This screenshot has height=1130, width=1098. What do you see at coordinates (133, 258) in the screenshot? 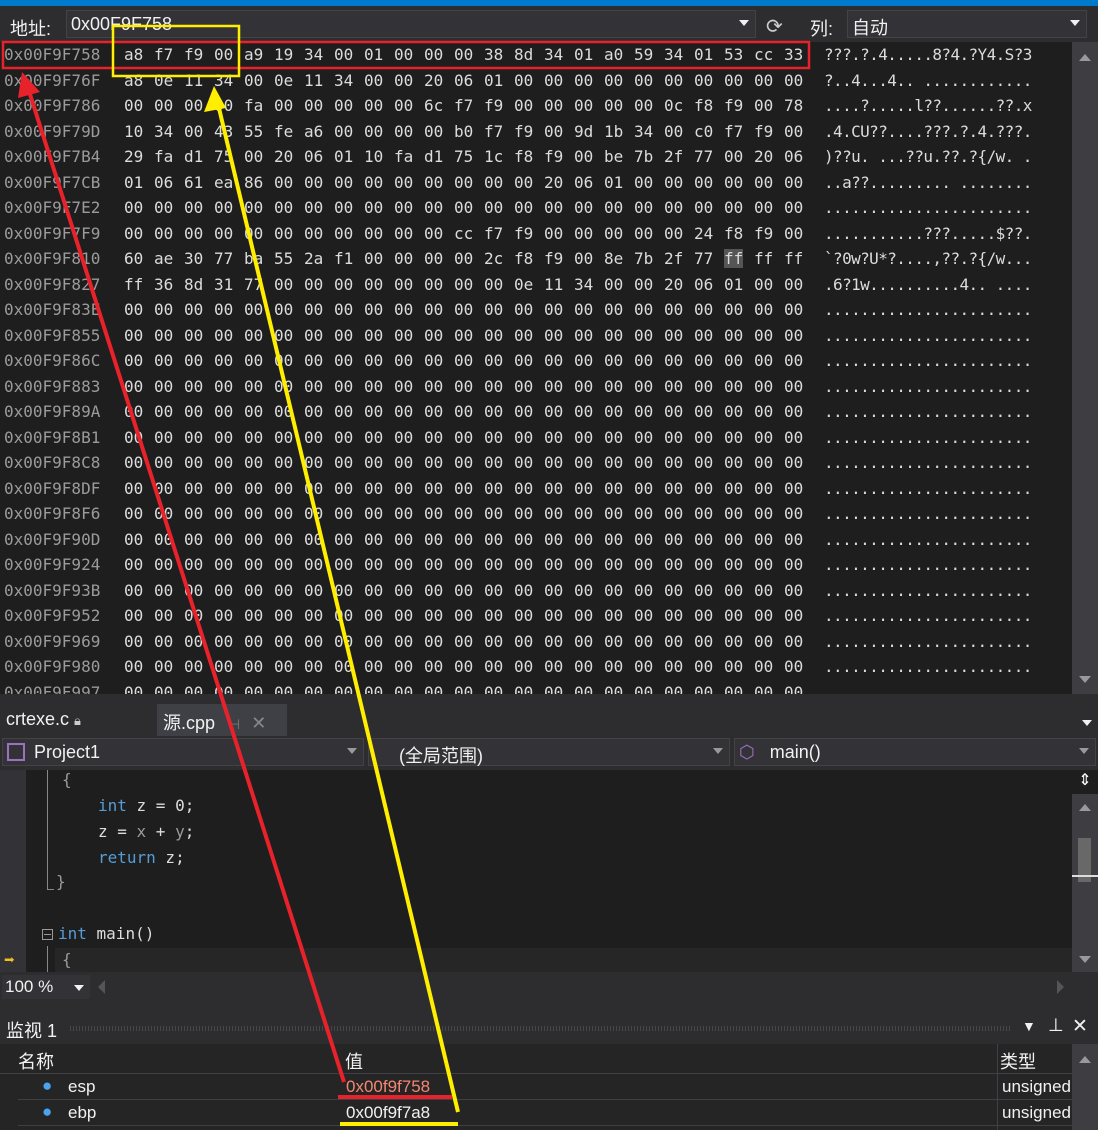
I see `memory-byte: 60` at bounding box center [133, 258].